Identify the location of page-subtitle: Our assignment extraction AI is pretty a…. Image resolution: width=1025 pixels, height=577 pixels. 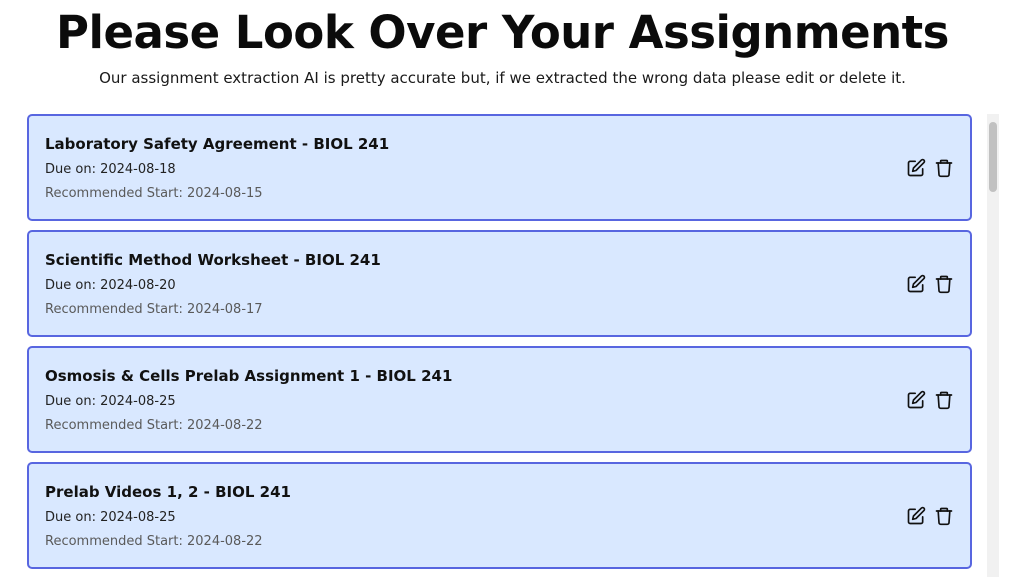
(502, 78).